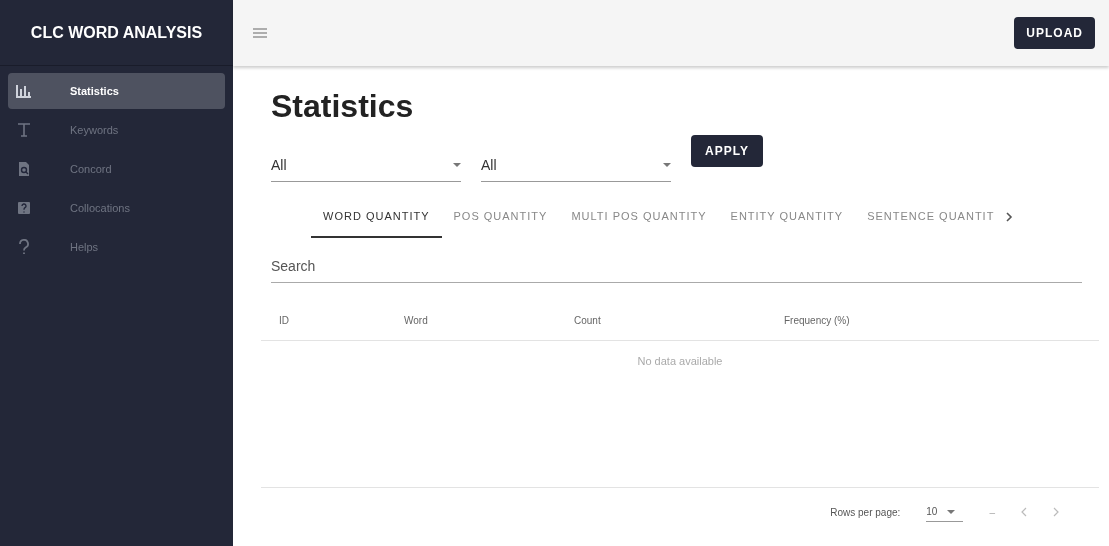  What do you see at coordinates (1024, 512) in the screenshot?
I see `previous-page-icon` at bounding box center [1024, 512].